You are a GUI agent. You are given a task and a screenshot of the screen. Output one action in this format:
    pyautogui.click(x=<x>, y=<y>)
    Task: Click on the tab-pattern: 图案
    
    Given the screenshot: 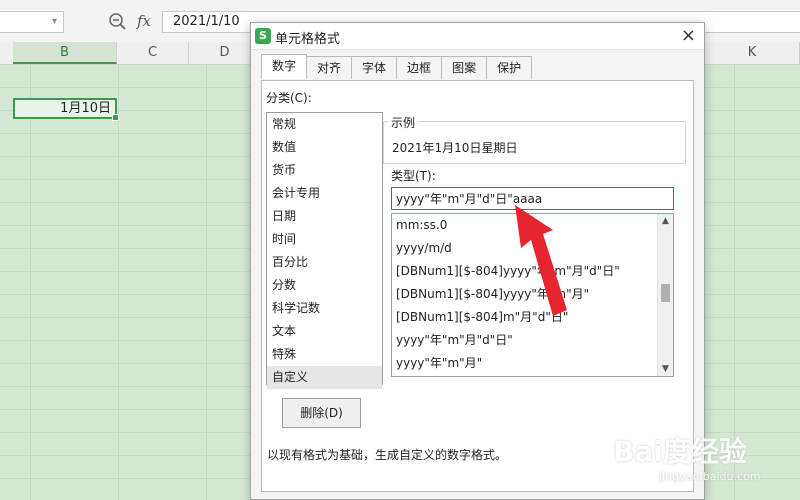 What is the action you would take?
    pyautogui.click(x=464, y=67)
    